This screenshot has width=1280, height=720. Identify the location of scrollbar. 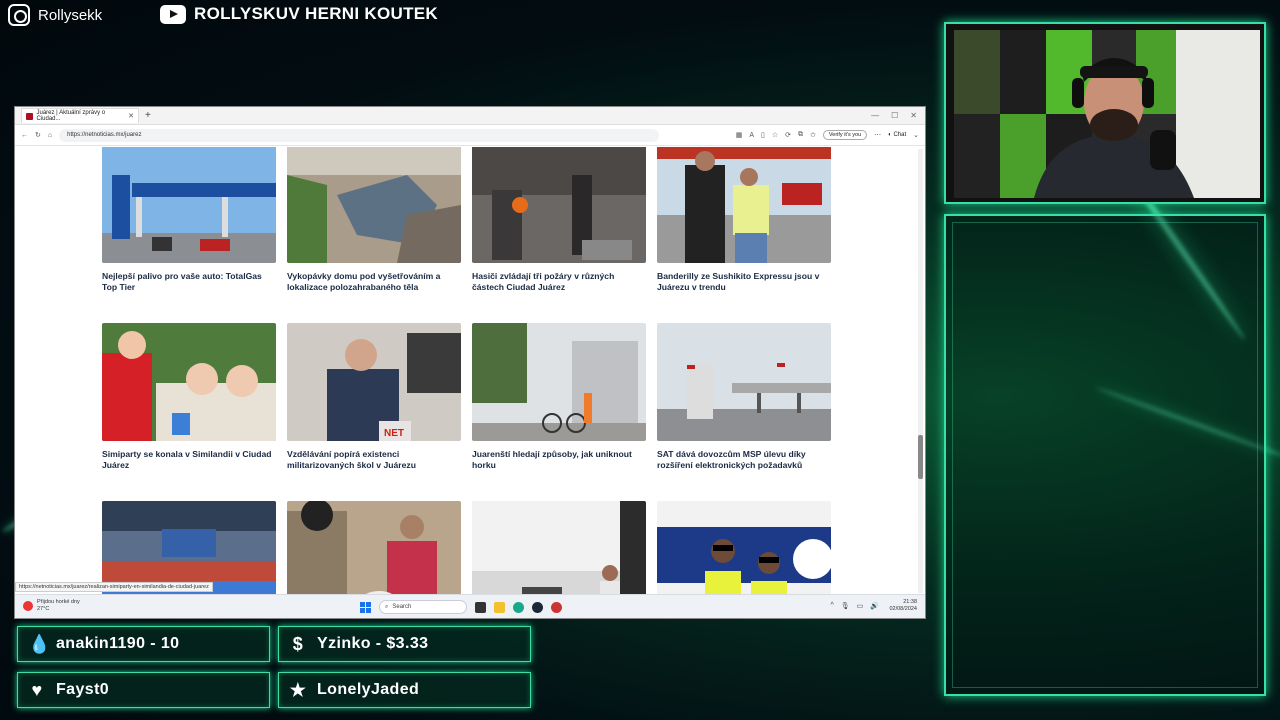
(920, 371).